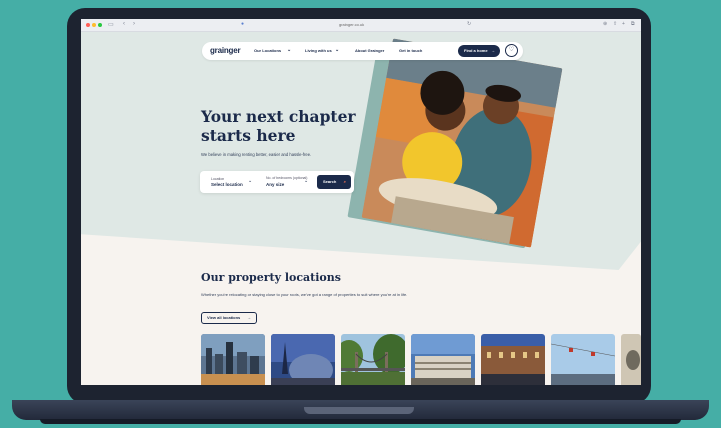  What do you see at coordinates (351, 24) in the screenshot?
I see `address-bar: grainger.co.uk` at bounding box center [351, 24].